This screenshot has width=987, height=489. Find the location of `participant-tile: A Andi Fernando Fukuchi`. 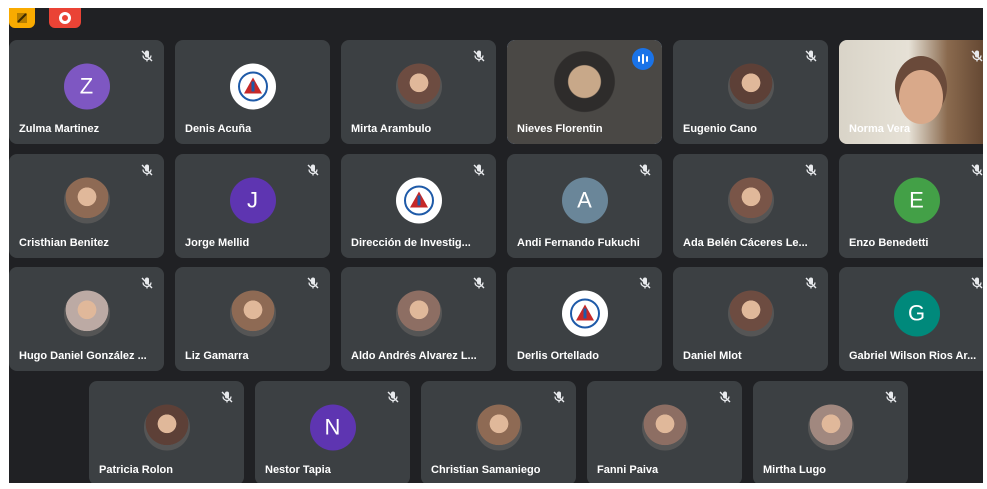

participant-tile: A Andi Fernando Fukuchi is located at coordinates (584, 206).